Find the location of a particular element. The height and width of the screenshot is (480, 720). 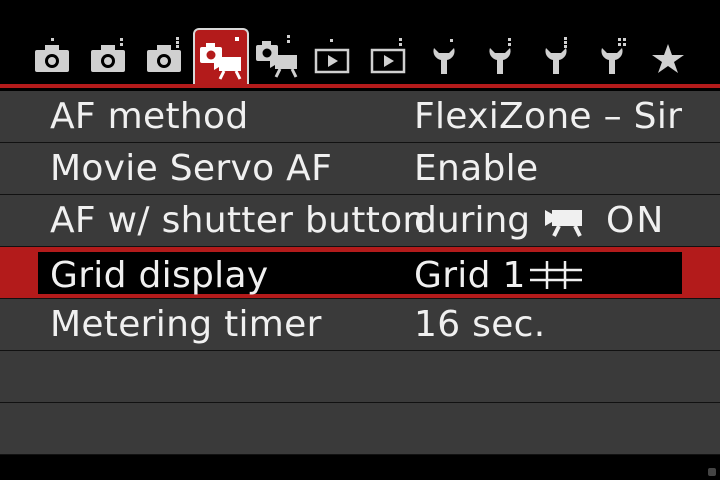

menu-row-af-method: AF method FlexiZone – Single is located at coordinates (360, 117).